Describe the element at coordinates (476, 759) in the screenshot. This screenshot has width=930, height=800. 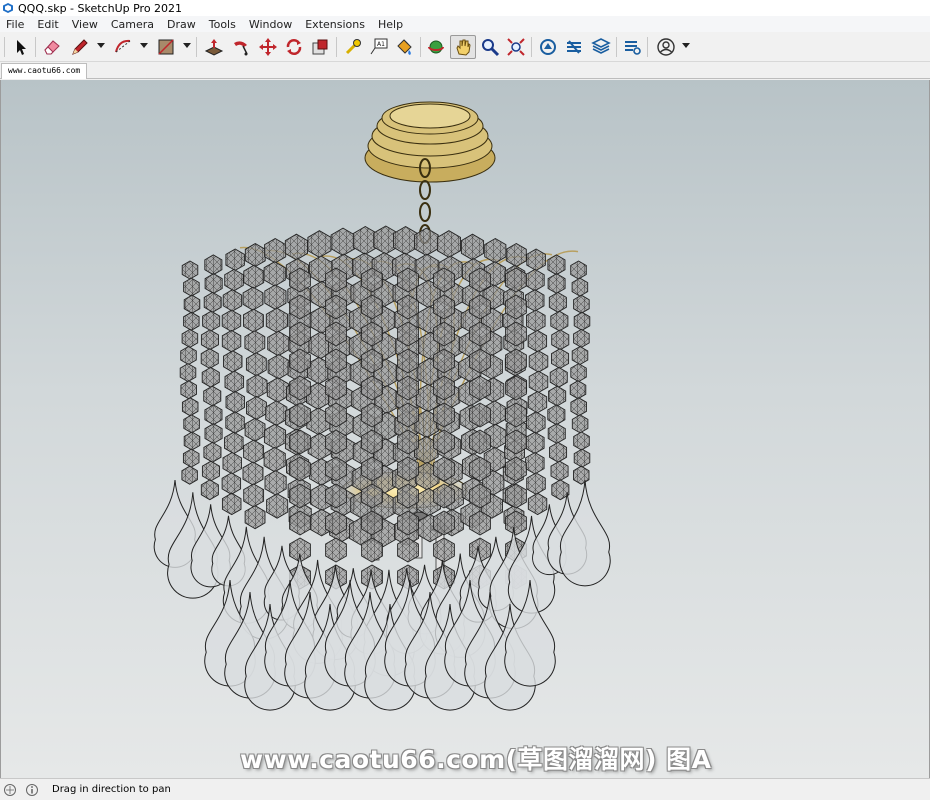
I see `watermark-text: www.caotu66.com(草图溜溜网) 图A` at that location.